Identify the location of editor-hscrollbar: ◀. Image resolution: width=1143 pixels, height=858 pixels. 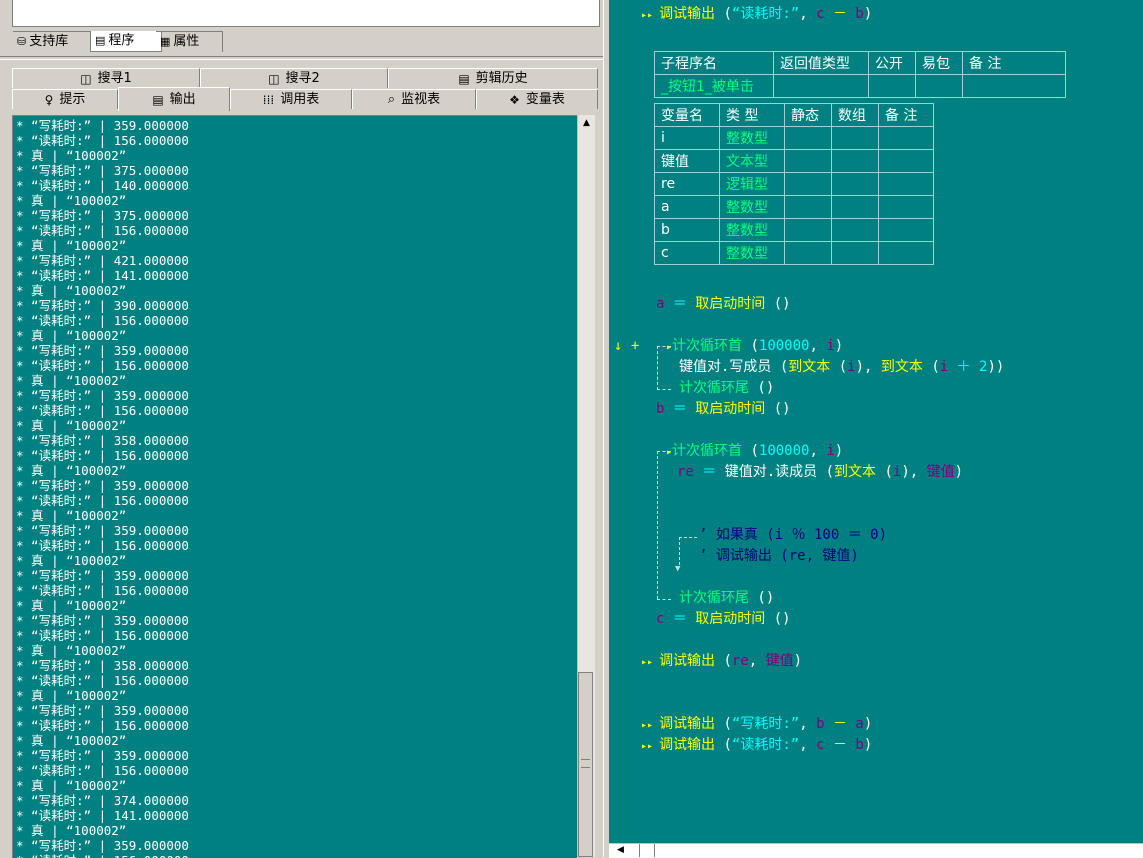
(876, 850).